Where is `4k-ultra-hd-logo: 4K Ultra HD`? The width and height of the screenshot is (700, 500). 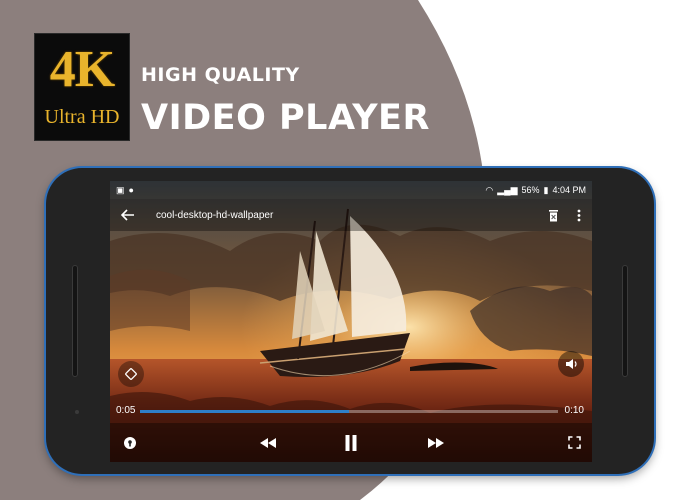 4k-ultra-hd-logo: 4K Ultra HD is located at coordinates (82, 87).